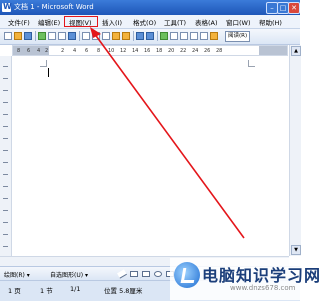 This screenshot has height=301, width=320. What do you see at coordinates (14, 291) in the screenshot?
I see `status-page: 1 页` at bounding box center [14, 291].